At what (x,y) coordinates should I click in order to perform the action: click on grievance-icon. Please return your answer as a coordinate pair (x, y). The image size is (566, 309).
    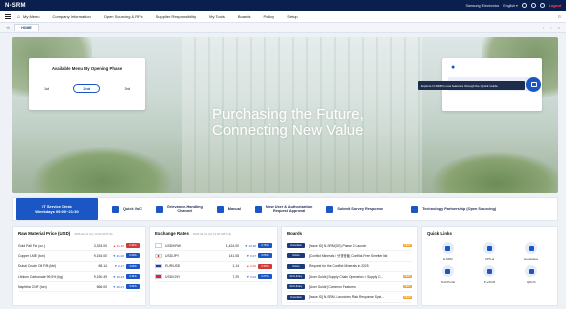
    Looking at the image, I should click on (159, 209).